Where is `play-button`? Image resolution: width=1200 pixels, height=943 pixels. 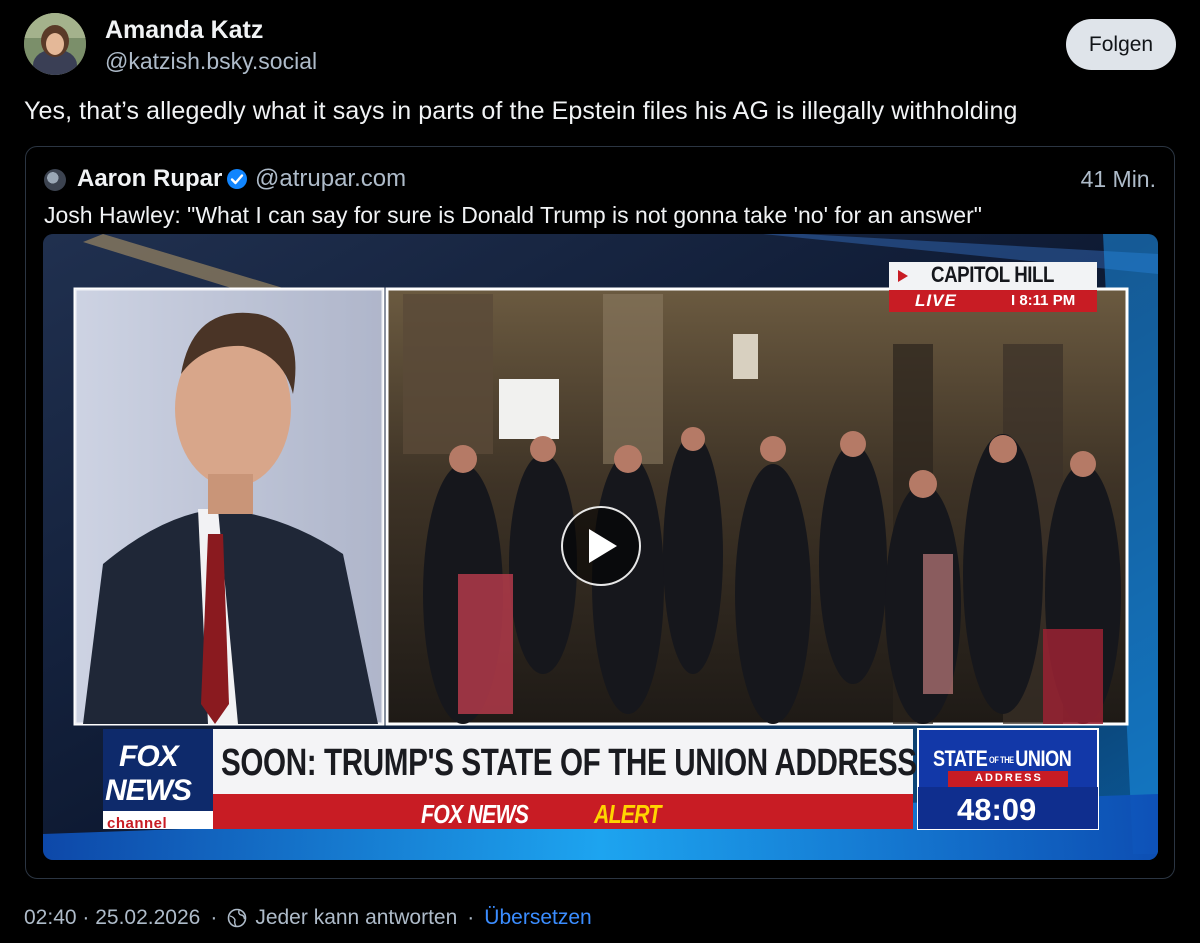 play-button is located at coordinates (601, 546).